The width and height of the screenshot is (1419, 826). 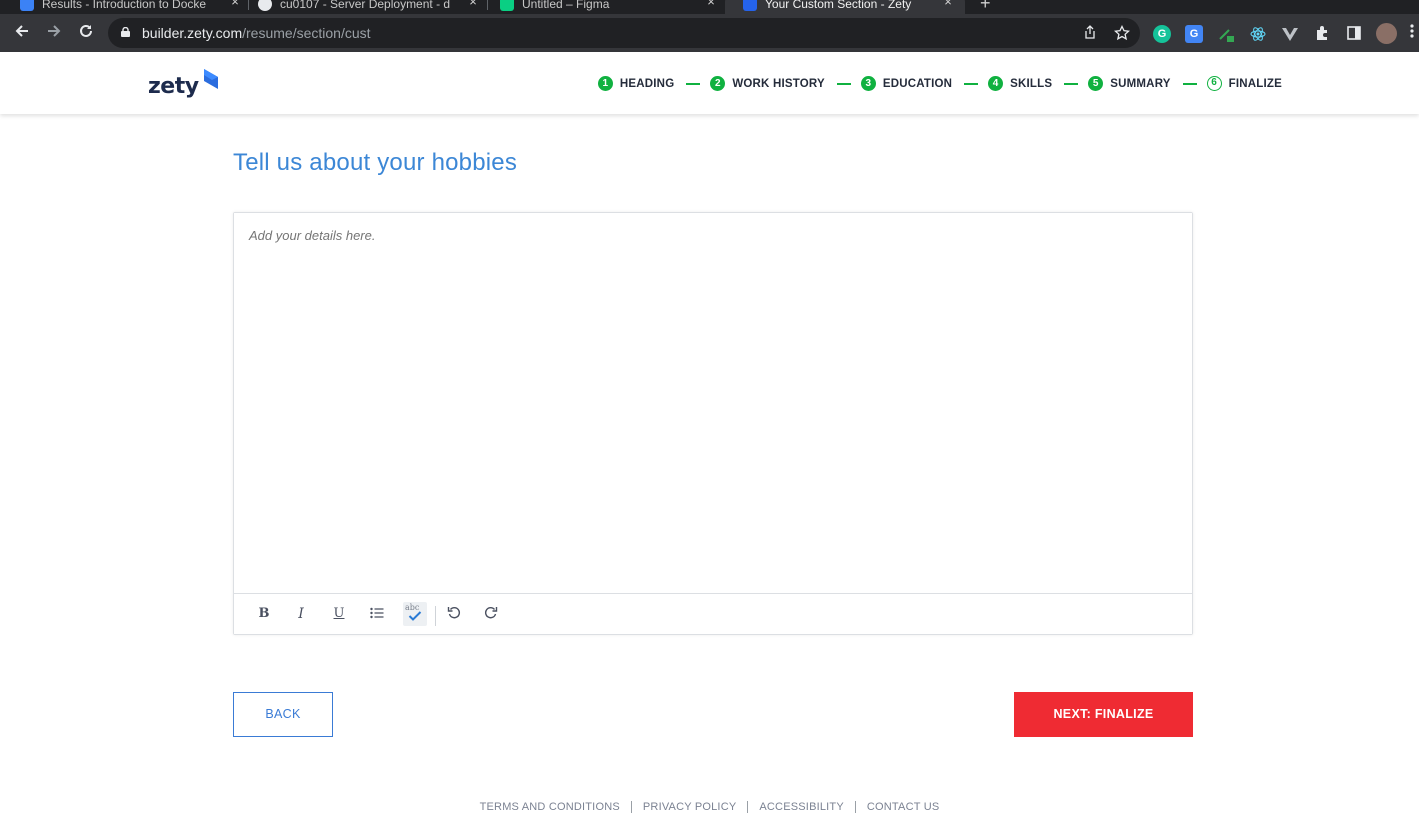 I want to click on address-bar: builder.zety.com/resume/section/cust, so click(x=624, y=33).